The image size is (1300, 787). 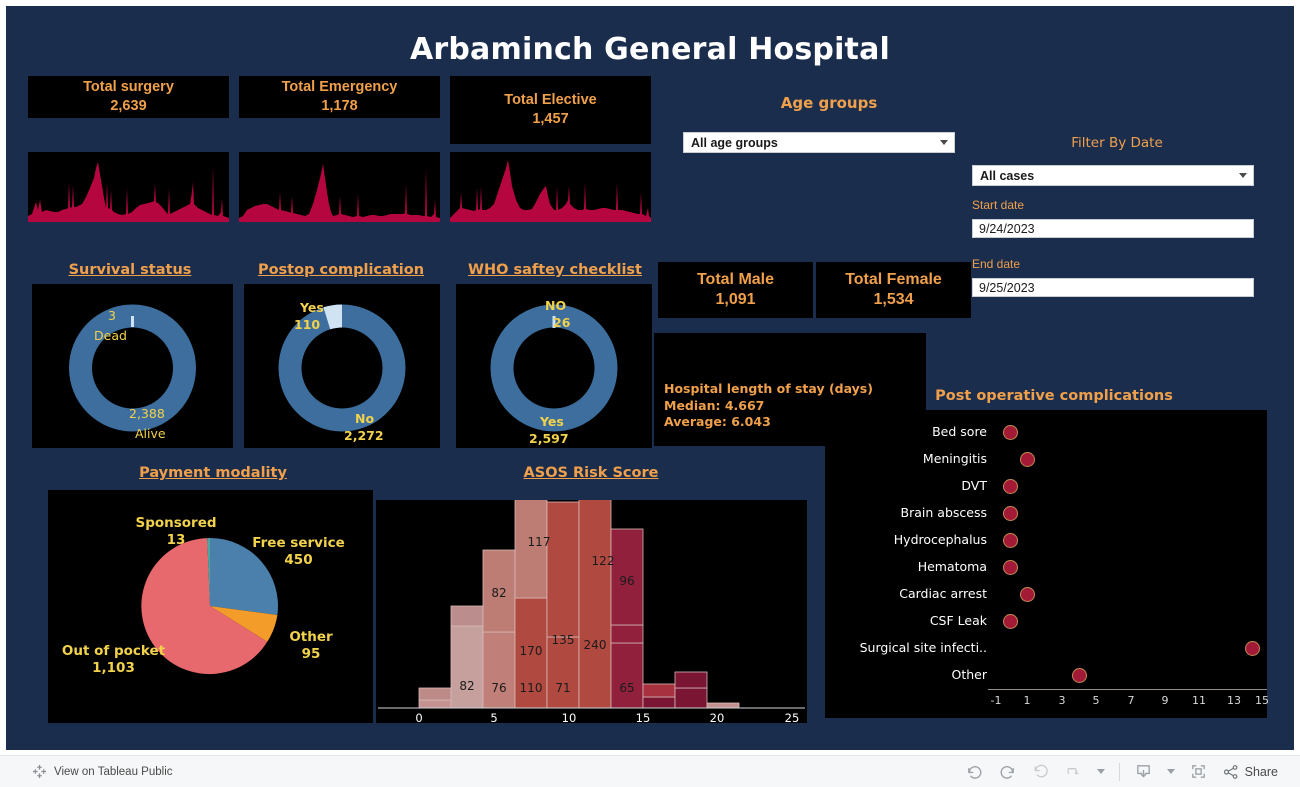 What do you see at coordinates (1113, 228) in the screenshot?
I see `start-date-input: 9/24/2023` at bounding box center [1113, 228].